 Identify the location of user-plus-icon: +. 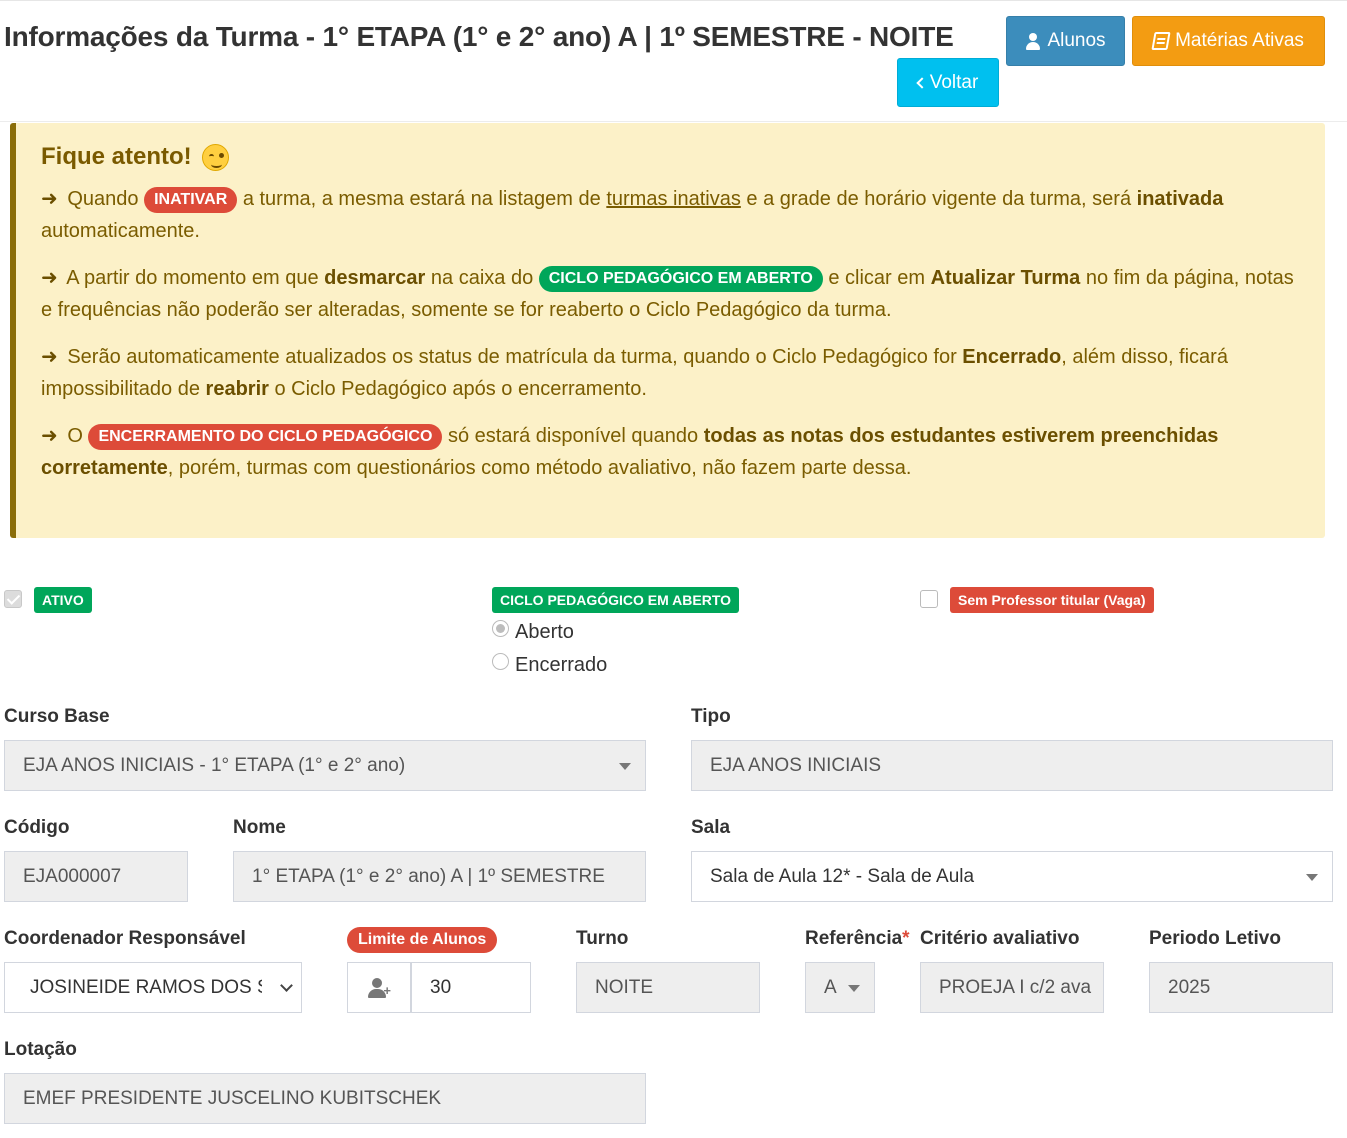
(379, 987).